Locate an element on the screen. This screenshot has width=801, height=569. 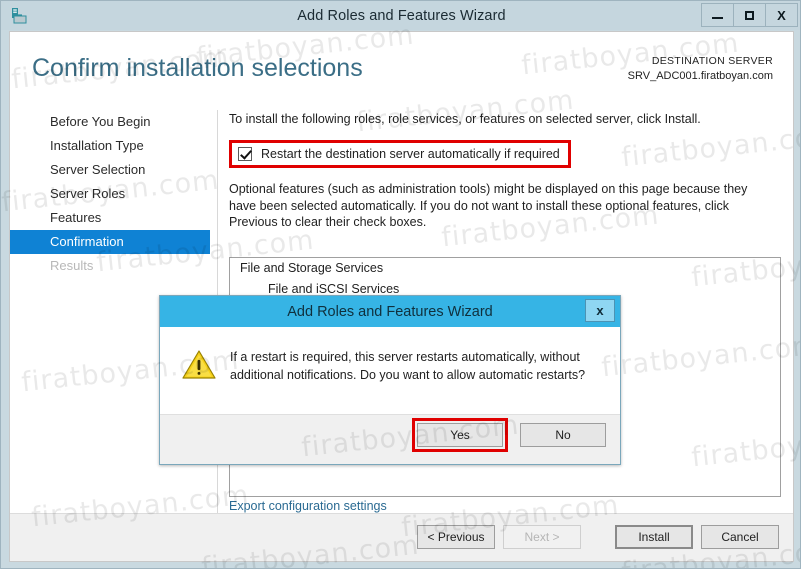
cancel-button: Cancel is located at coordinates (740, 537).